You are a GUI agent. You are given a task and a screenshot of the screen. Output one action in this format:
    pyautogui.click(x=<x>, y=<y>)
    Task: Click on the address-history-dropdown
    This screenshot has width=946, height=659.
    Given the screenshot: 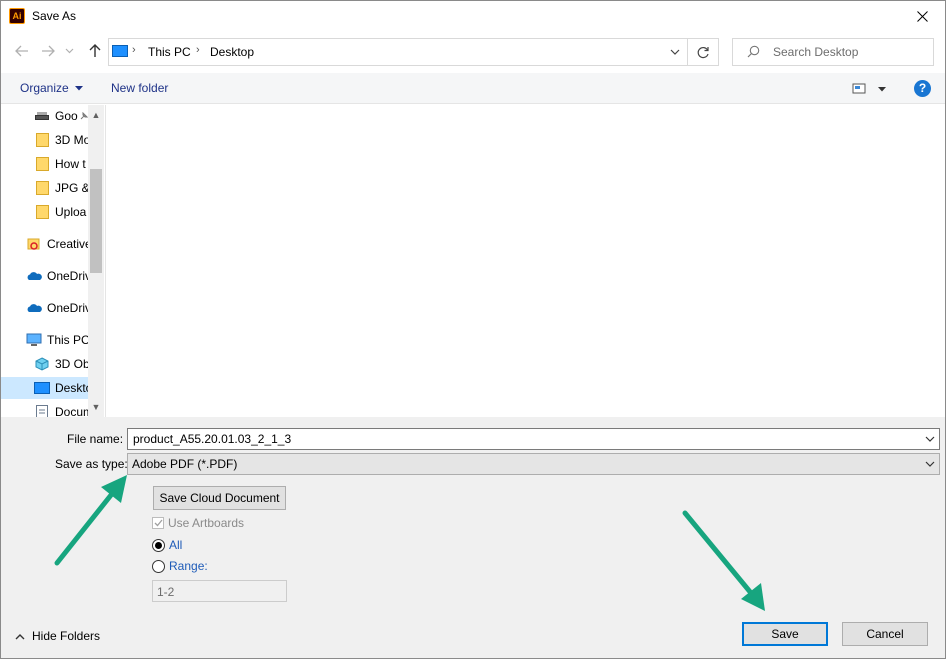 What is the action you would take?
    pyautogui.click(x=675, y=52)
    